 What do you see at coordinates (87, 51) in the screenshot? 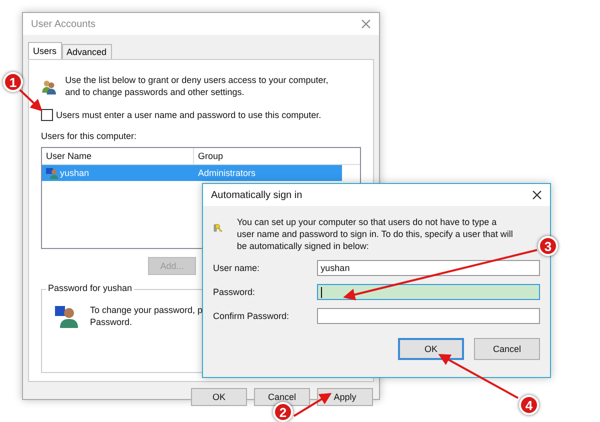
I see `tab: Advanced` at bounding box center [87, 51].